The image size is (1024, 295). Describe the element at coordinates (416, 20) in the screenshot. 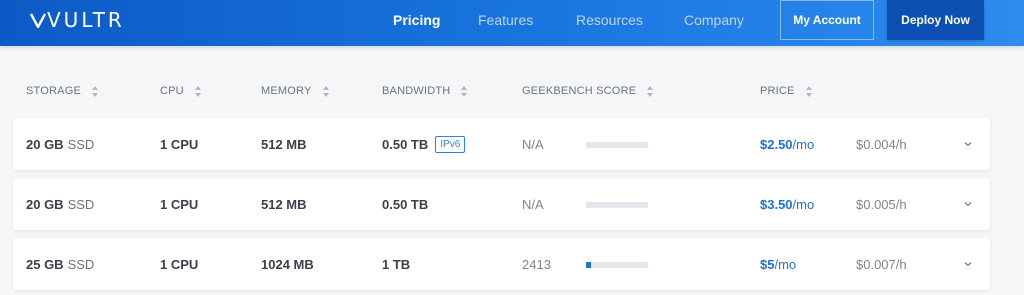

I see `nav-link-pricing: Pricing` at that location.